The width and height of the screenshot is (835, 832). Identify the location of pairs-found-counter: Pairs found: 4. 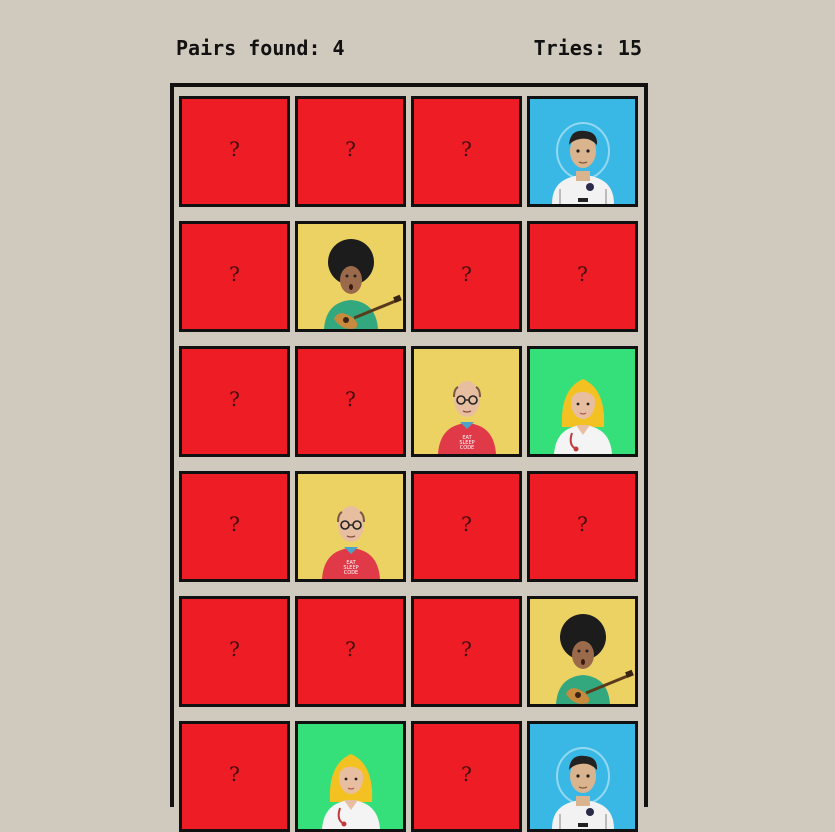
(260, 48).